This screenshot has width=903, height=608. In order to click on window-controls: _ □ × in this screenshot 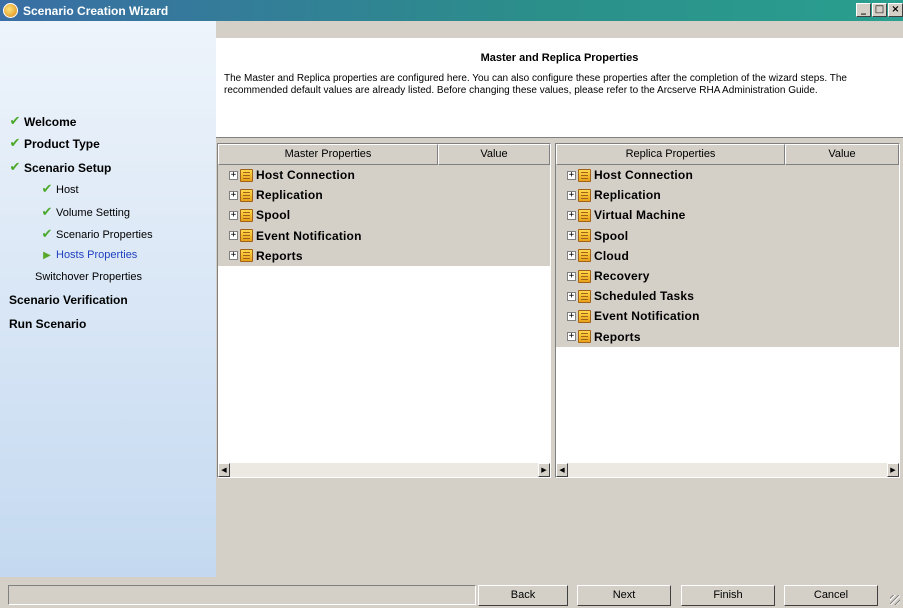, I will do `click(879, 10)`.